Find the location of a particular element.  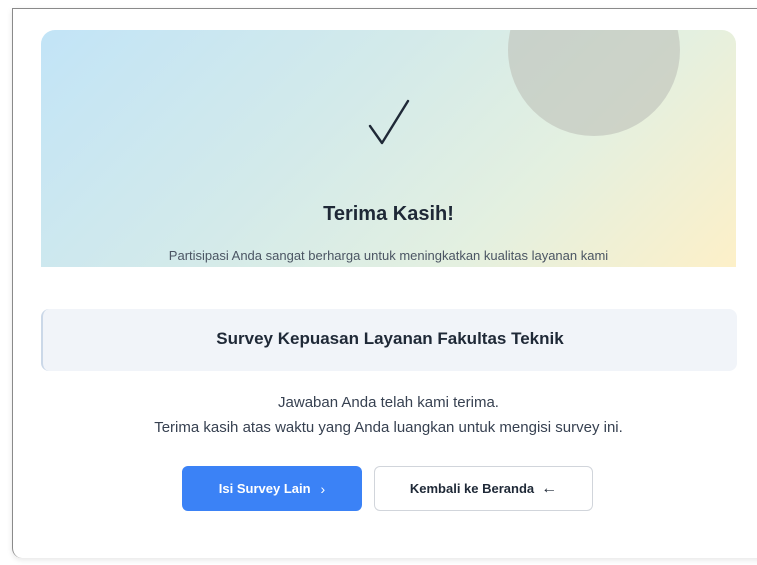

back-to-home-label: Kembali ke Beranda is located at coordinates (472, 488).